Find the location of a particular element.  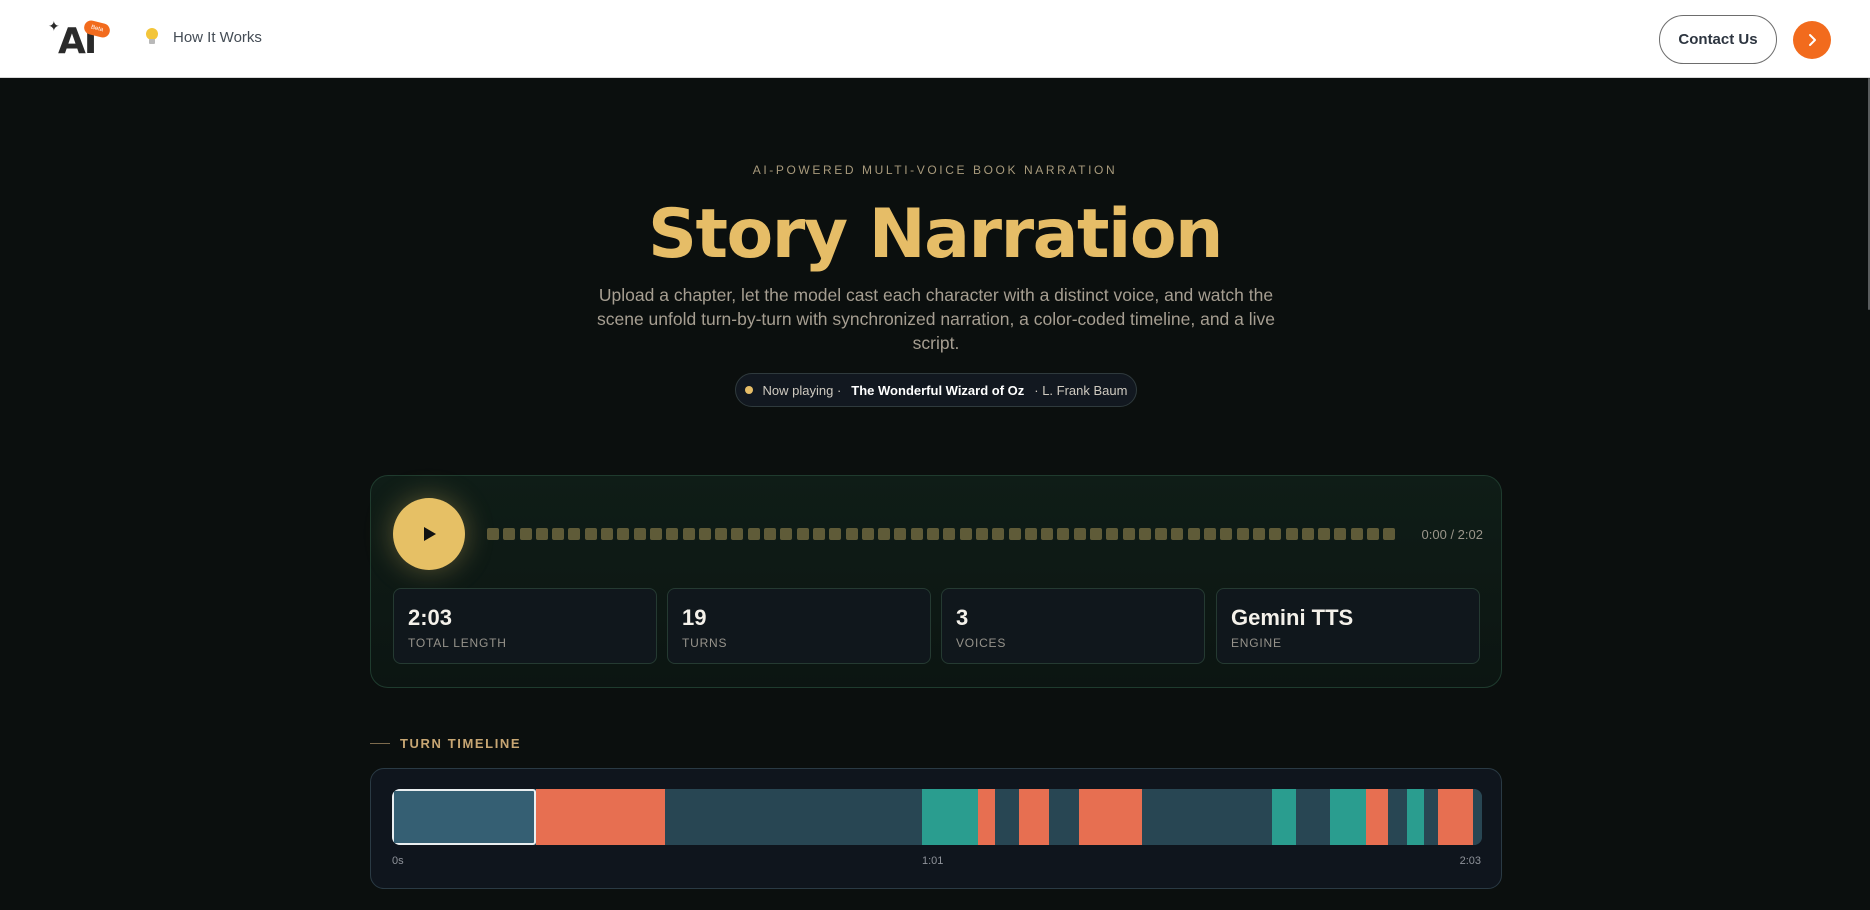

timeline-tick-end: 2:03 is located at coordinates (1470, 861).